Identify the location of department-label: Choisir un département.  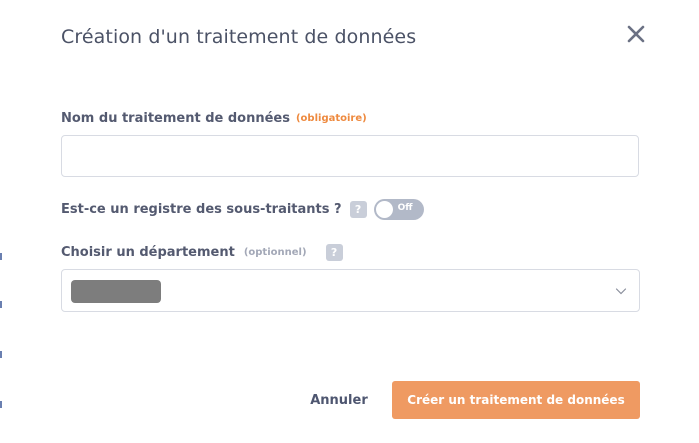
(148, 252).